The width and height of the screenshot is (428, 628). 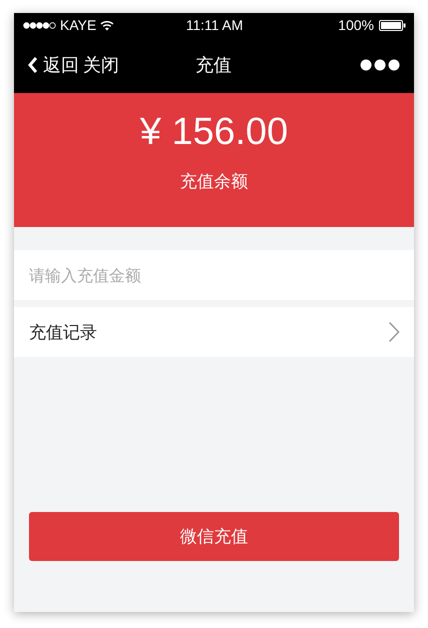 What do you see at coordinates (214, 536) in the screenshot?
I see `wechat-pay-button: 微信充值` at bounding box center [214, 536].